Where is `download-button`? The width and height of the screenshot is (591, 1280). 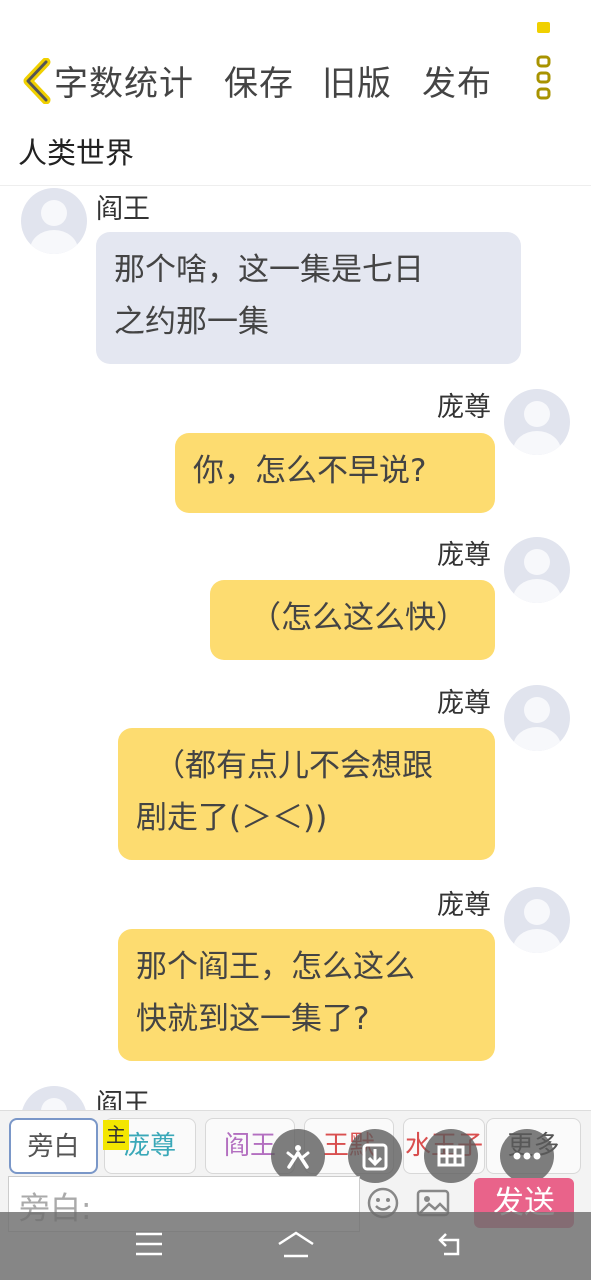 download-button is located at coordinates (375, 1156).